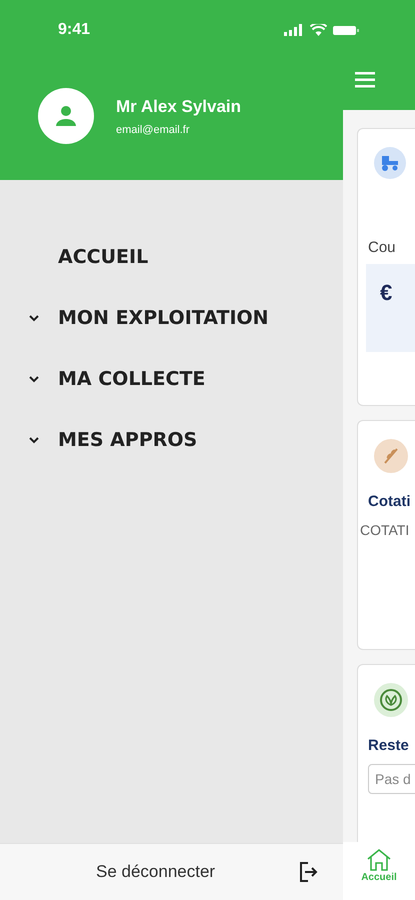 The height and width of the screenshot is (900, 415). Describe the element at coordinates (378, 860) in the screenshot. I see `home-icon` at that location.